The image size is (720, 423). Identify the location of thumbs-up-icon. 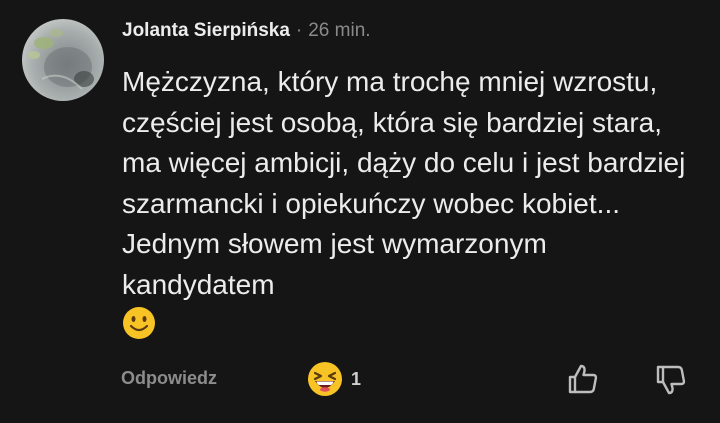
(583, 379).